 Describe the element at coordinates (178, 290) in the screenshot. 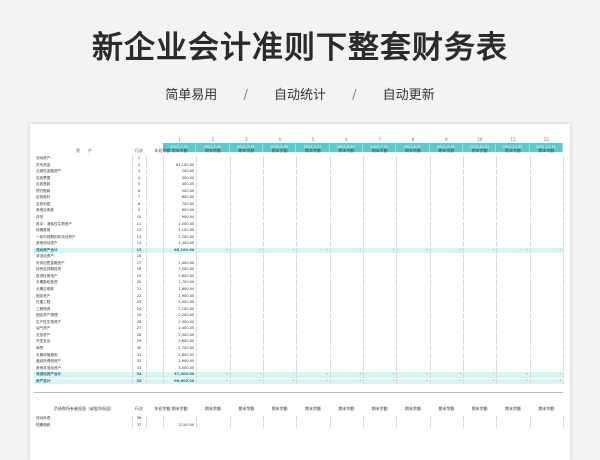

I see `end-value: 1,800.00` at that location.